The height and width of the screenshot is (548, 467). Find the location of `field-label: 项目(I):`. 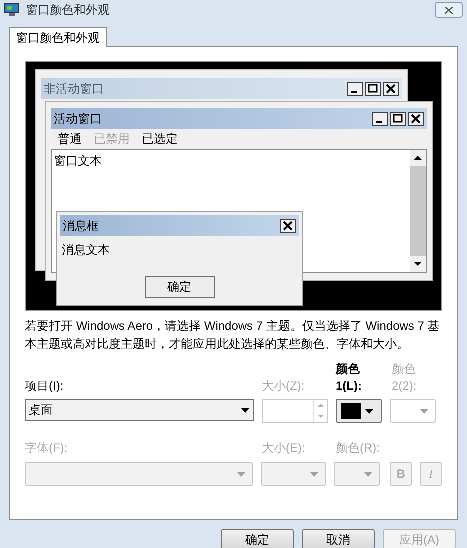

field-label: 项目(I): is located at coordinates (44, 386).